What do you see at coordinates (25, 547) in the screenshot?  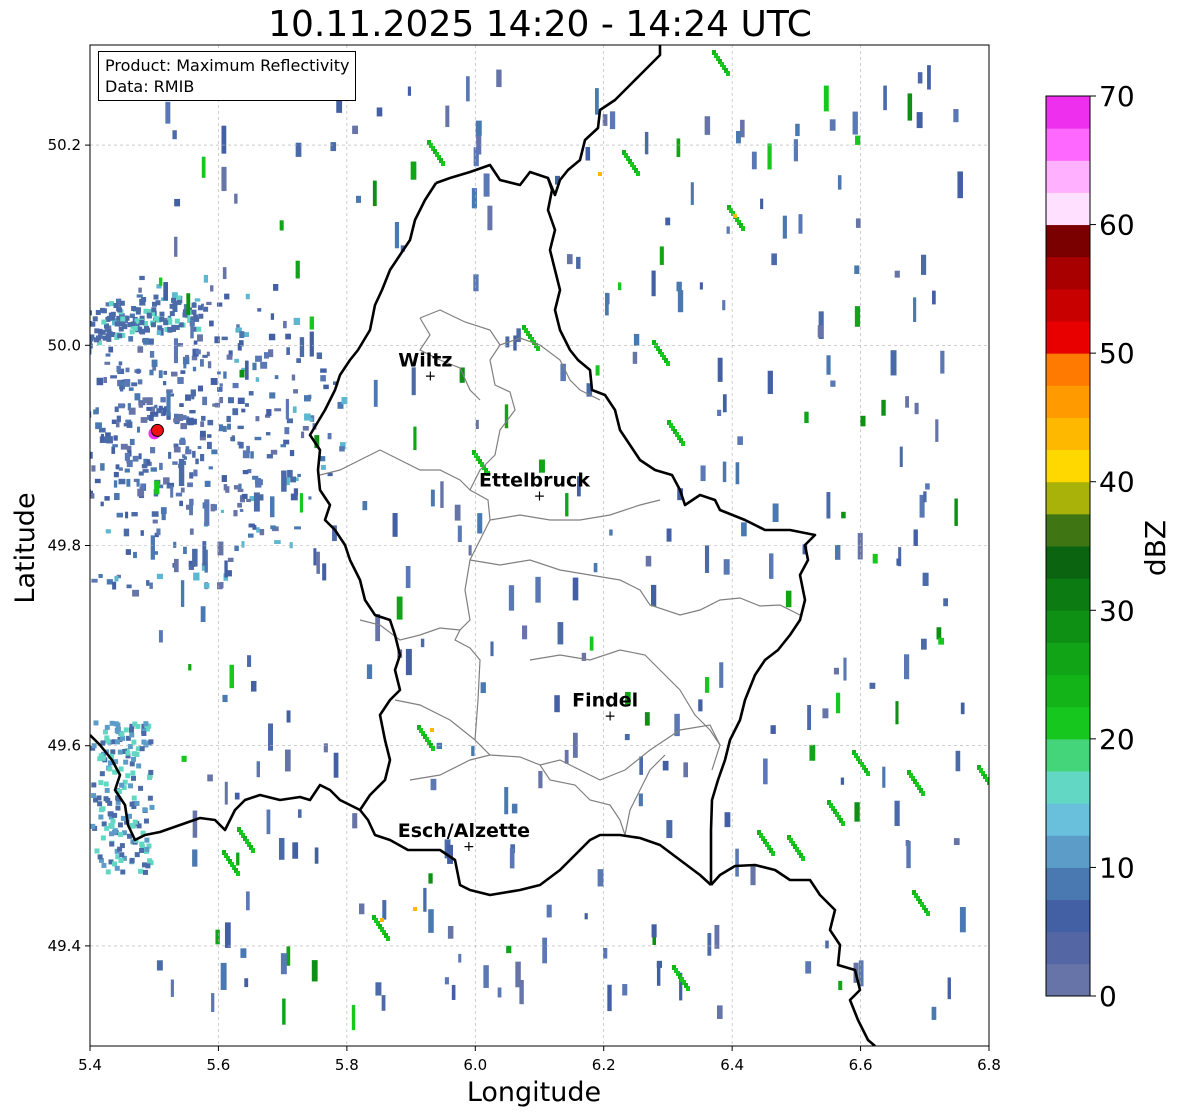 I see `y-axis-title: Latitude` at bounding box center [25, 547].